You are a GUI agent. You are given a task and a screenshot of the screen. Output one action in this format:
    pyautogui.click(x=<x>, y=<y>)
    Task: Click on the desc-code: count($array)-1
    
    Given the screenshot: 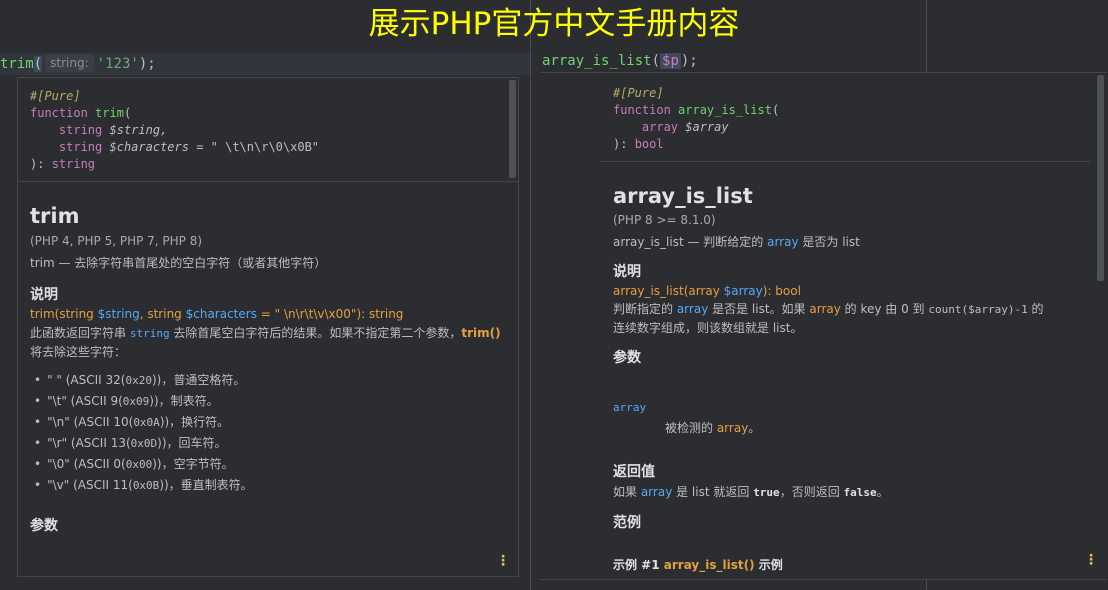 What is the action you would take?
    pyautogui.click(x=978, y=309)
    